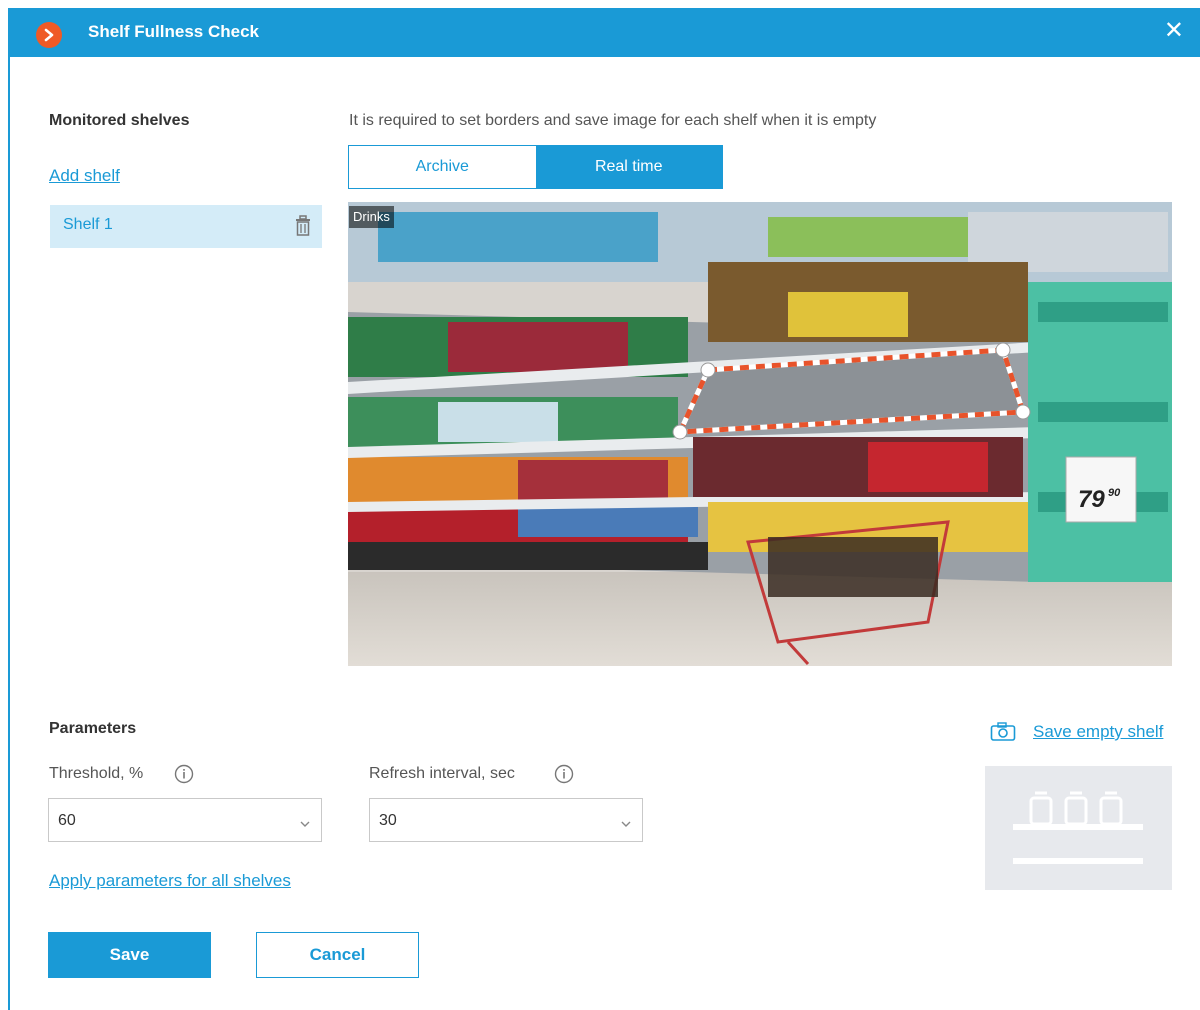  Describe the element at coordinates (186, 226) in the screenshot. I see `shelf-list-item: Shelf 1` at that location.